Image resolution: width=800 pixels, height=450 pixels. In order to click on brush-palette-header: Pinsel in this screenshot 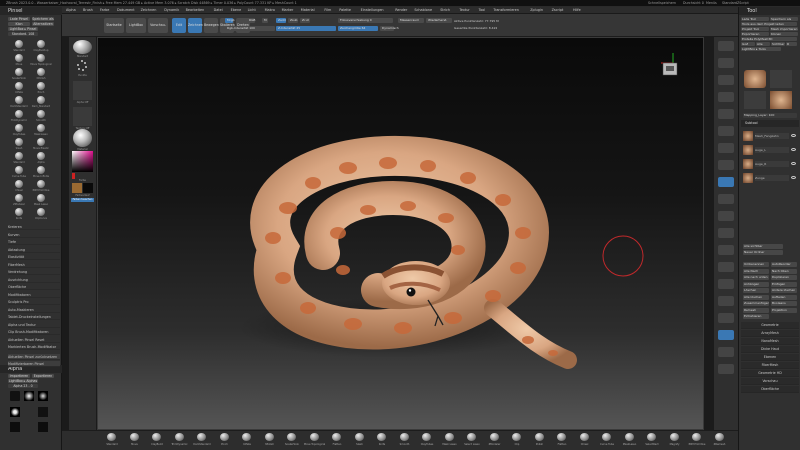, I will do `click(31, 11)`.